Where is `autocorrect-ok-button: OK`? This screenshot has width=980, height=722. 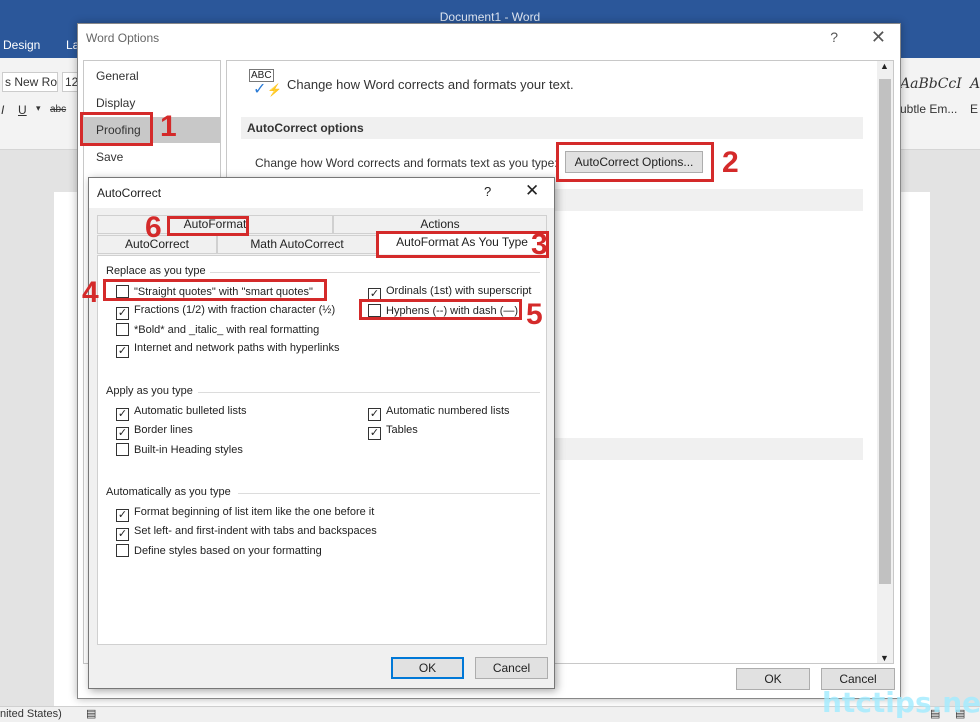
autocorrect-ok-button: OK is located at coordinates (427, 668).